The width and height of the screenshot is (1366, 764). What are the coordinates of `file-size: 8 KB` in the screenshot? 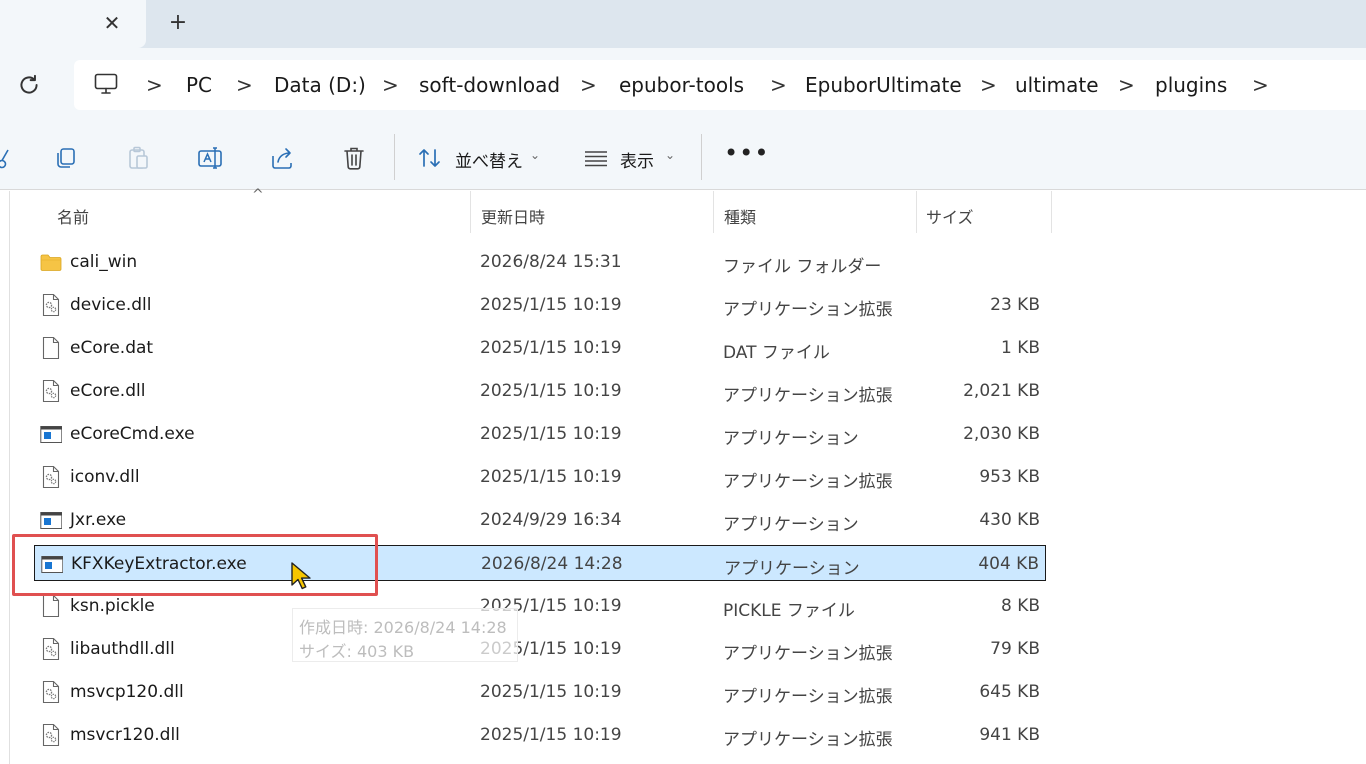 It's located at (1020, 606).